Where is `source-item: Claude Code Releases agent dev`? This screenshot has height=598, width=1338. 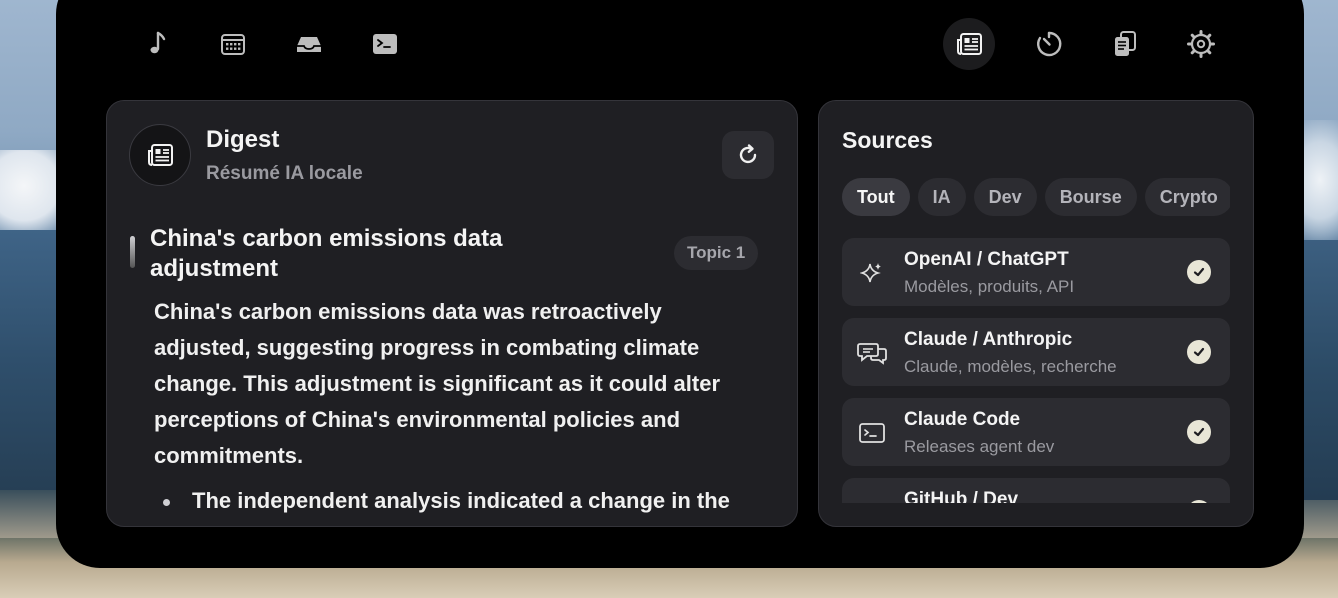
source-item: Claude Code Releases agent dev is located at coordinates (1036, 432).